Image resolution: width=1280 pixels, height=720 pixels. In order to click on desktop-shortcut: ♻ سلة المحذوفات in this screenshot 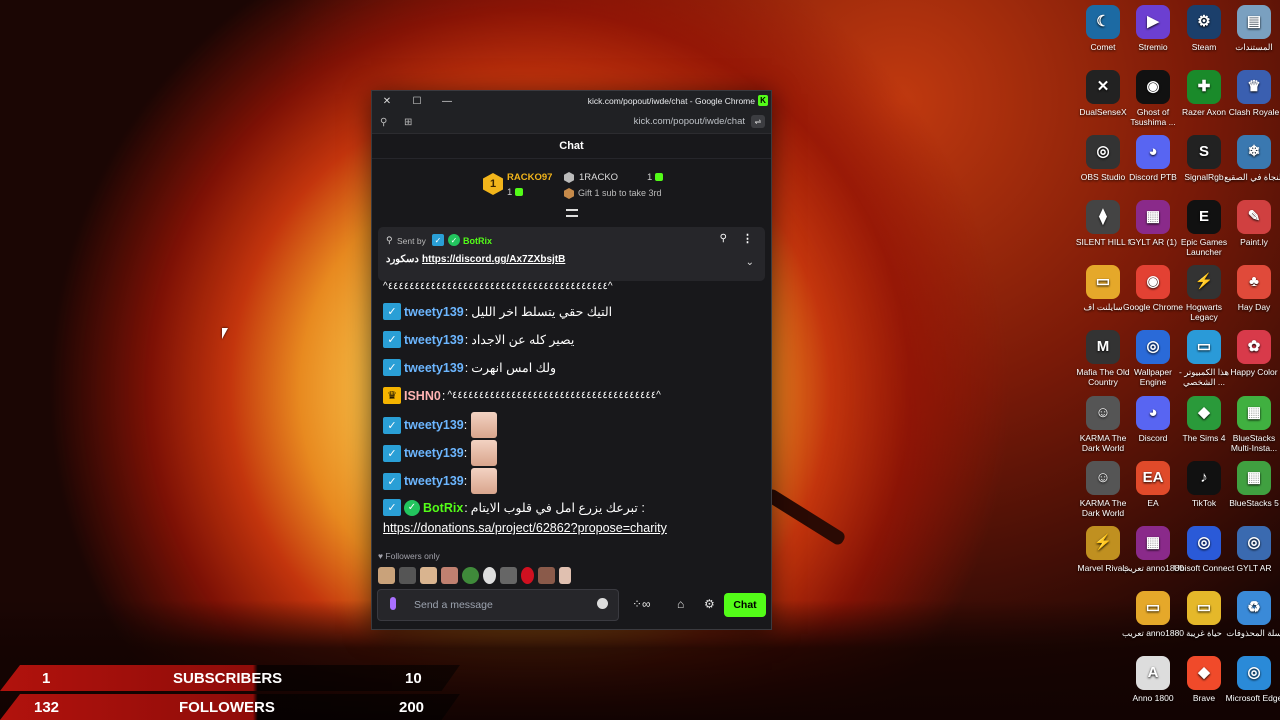, I will do `click(1251, 614)`.